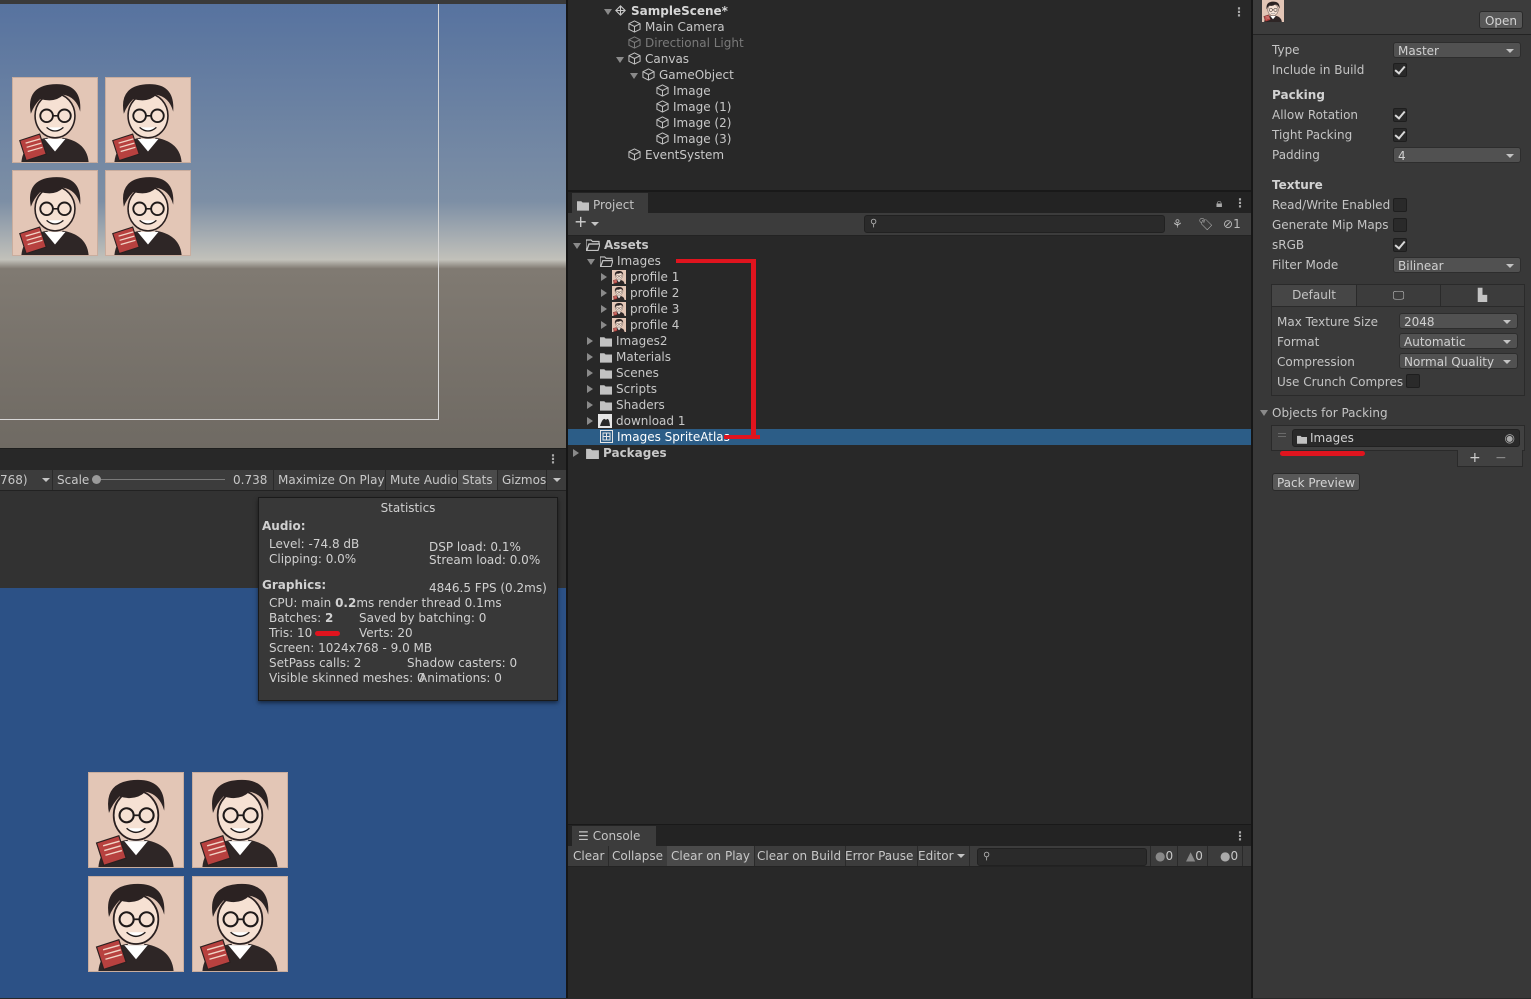  Describe the element at coordinates (1458, 341) in the screenshot. I see `format-dropdown: Automatic` at that location.